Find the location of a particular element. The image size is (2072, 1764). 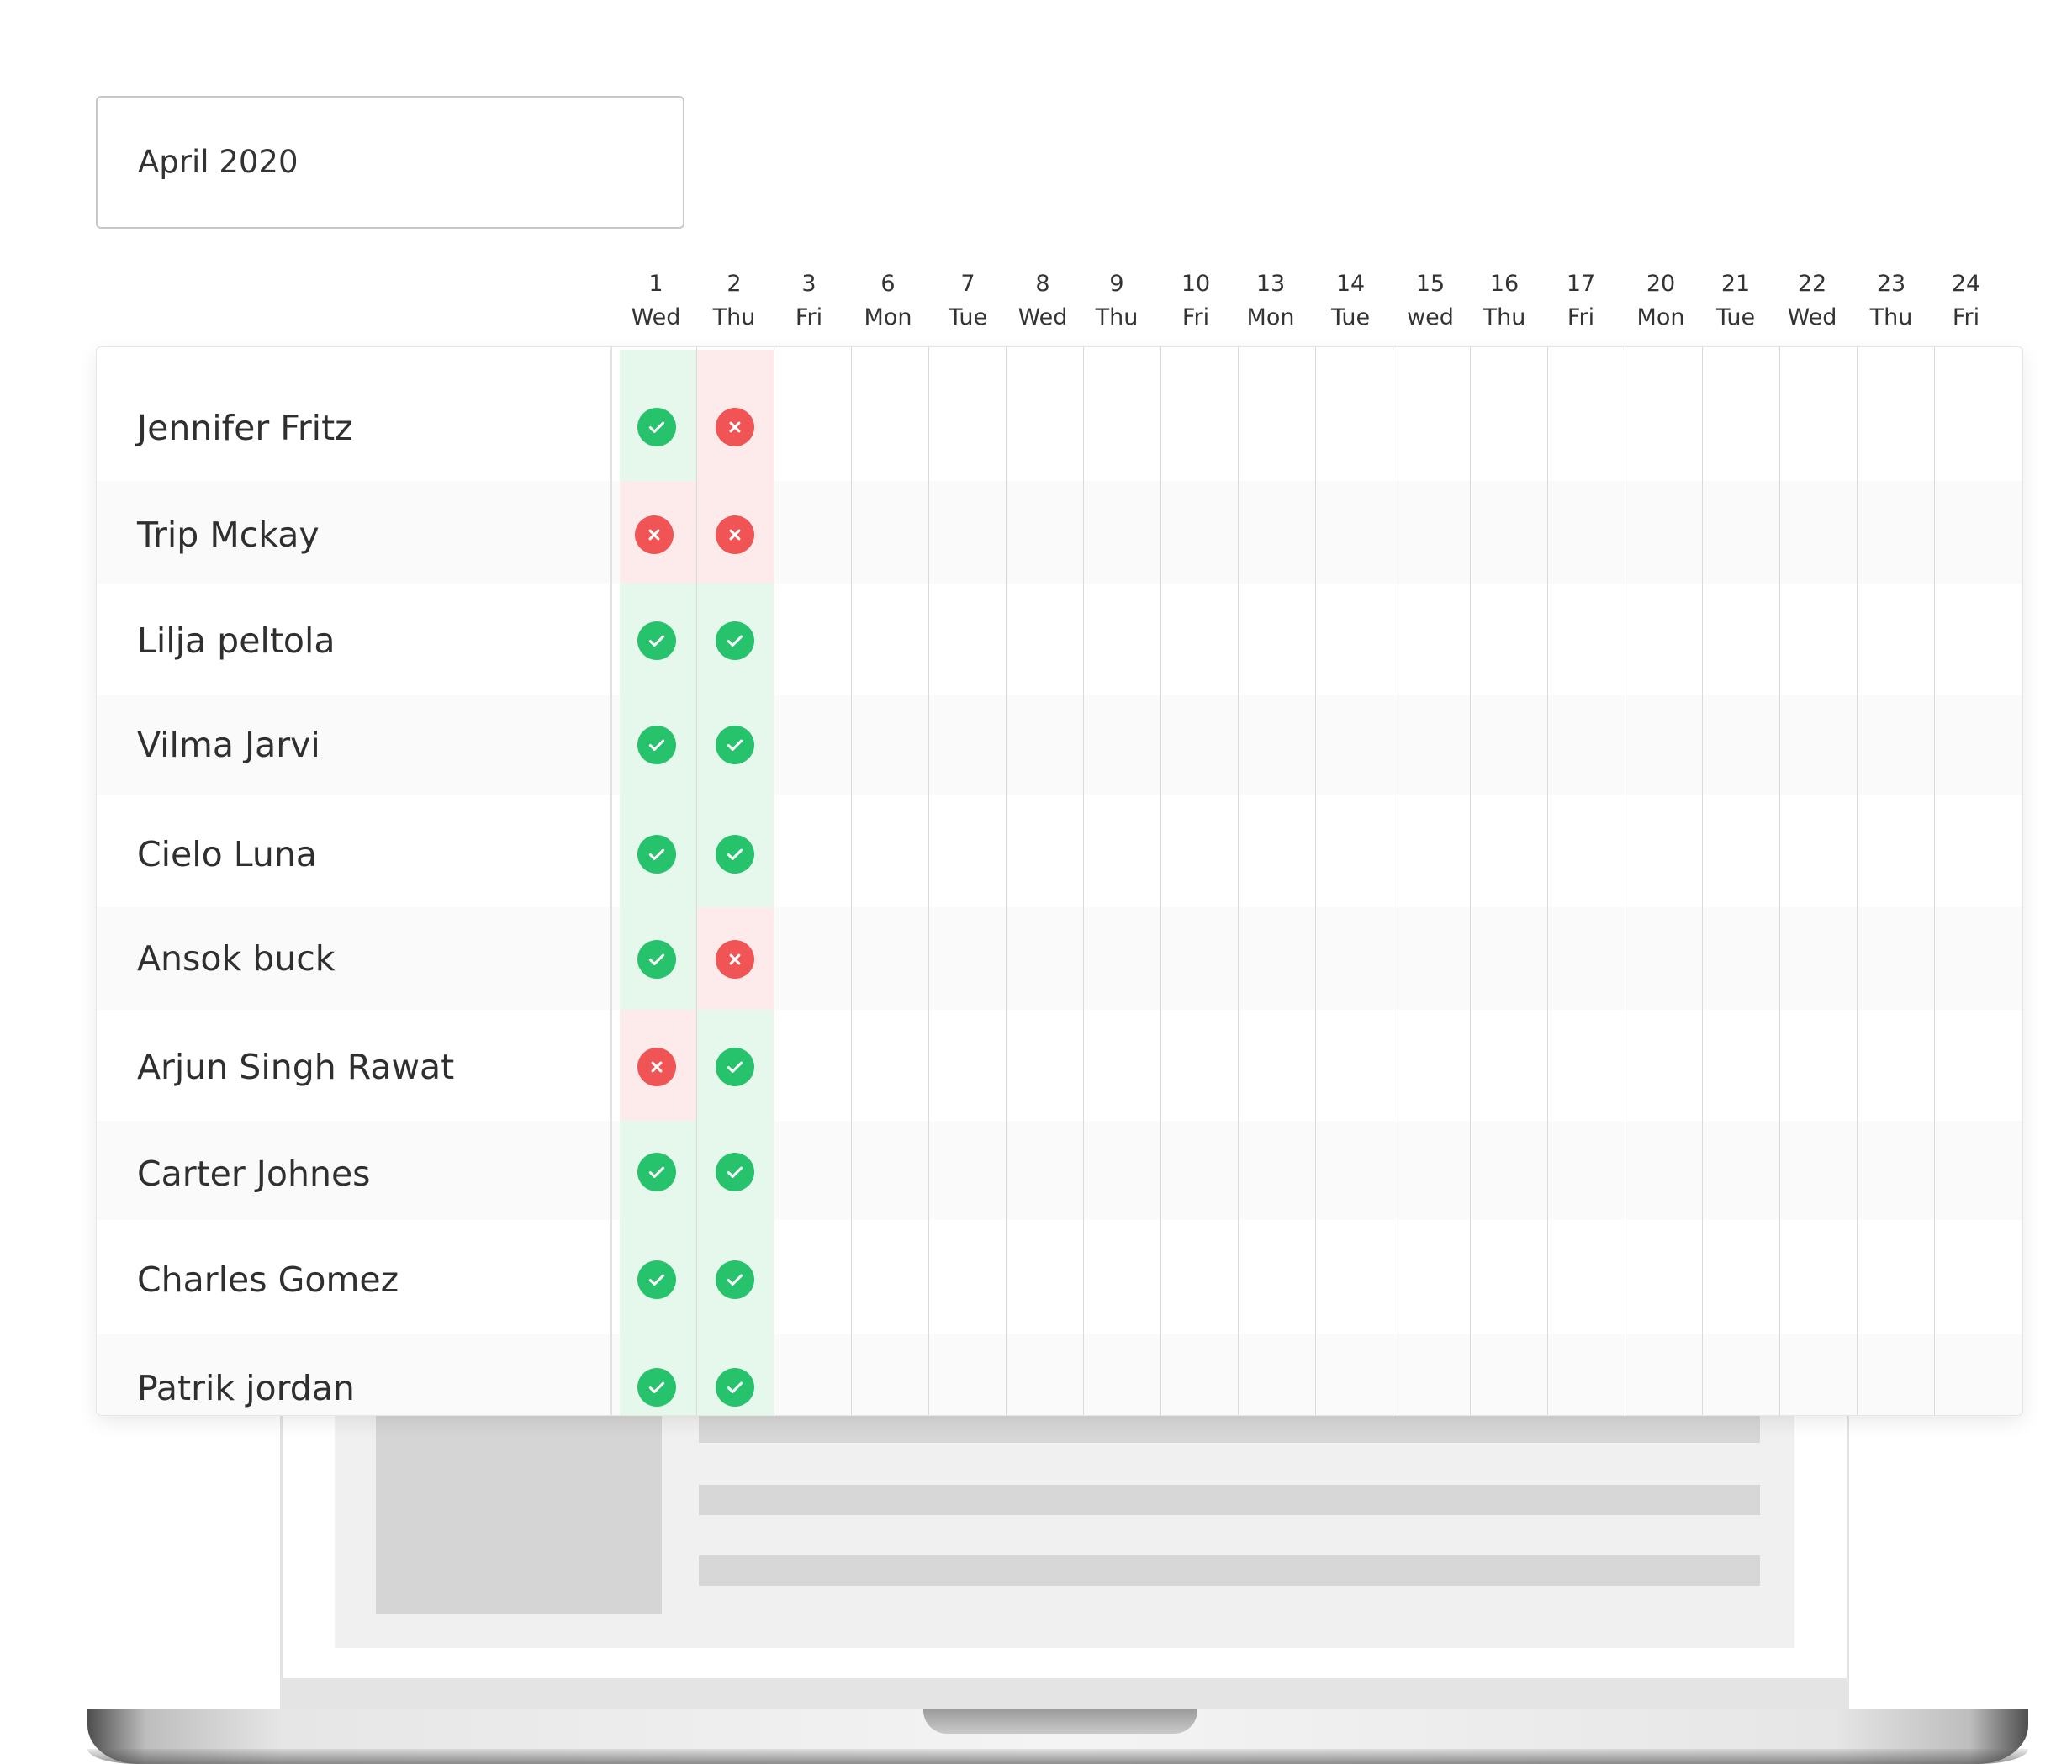

employee-name: Ansok buck is located at coordinates (237, 958).